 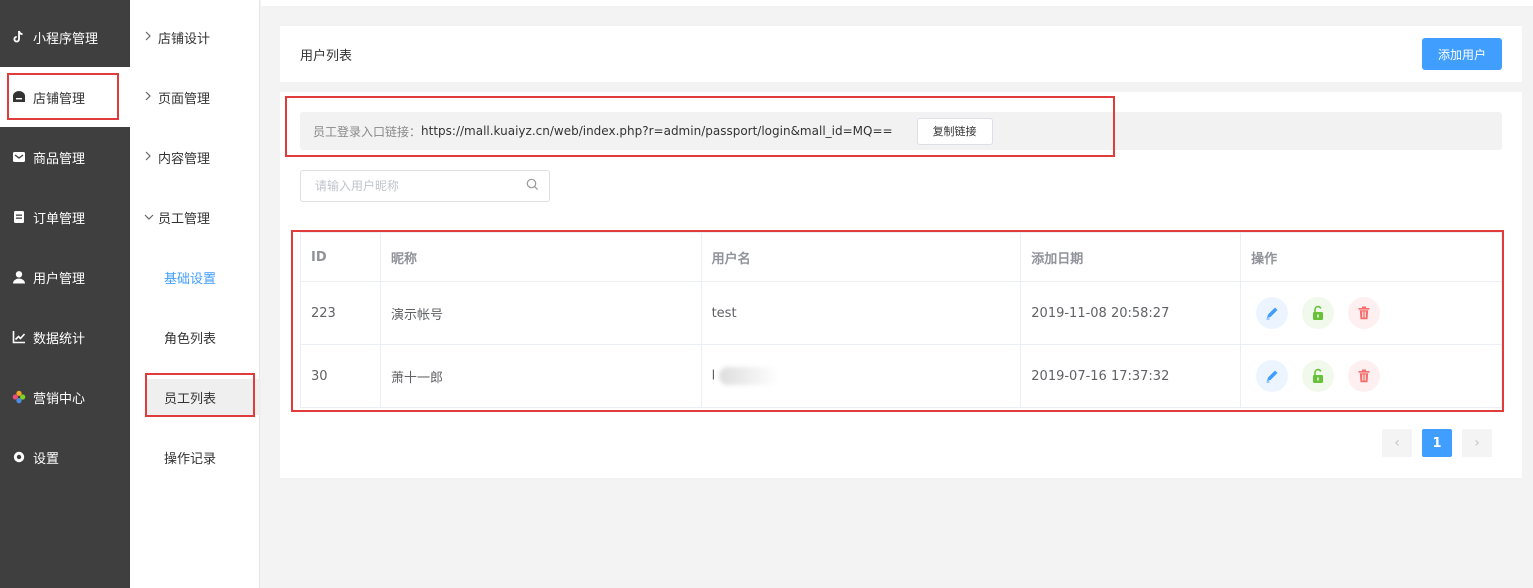 What do you see at coordinates (184, 159) in the screenshot?
I see `submenu-label: 内容管理` at bounding box center [184, 159].